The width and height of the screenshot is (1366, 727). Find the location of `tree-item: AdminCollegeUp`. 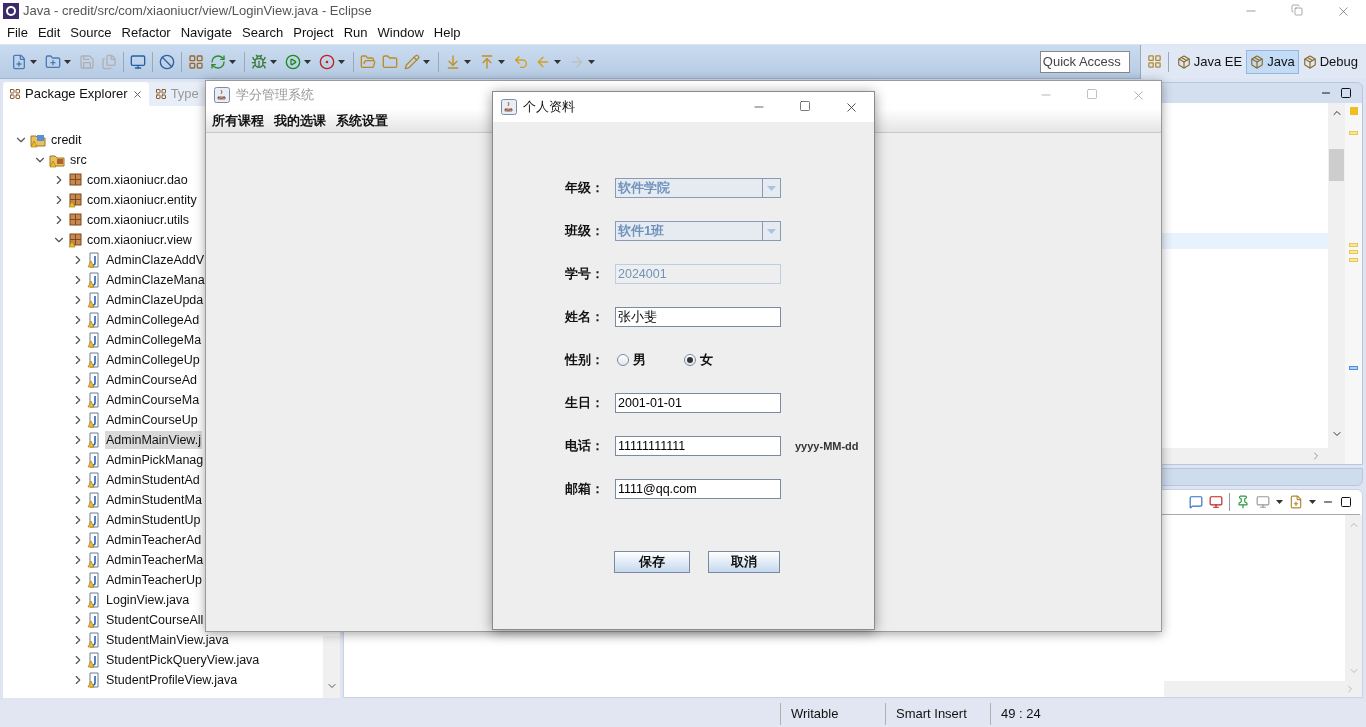

tree-item: AdminCollegeUp is located at coordinates (153, 360).